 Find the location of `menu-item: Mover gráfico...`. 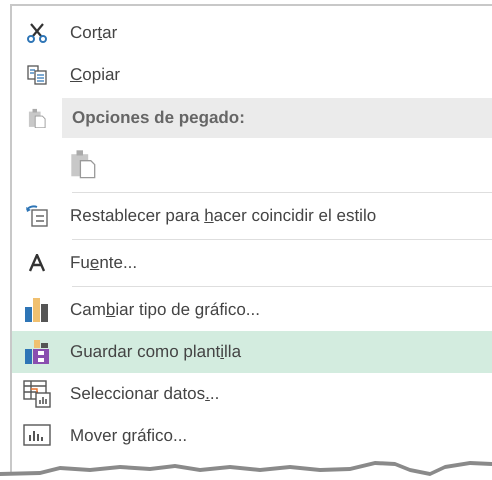

menu-item: Mover gráfico... is located at coordinates (252, 436).